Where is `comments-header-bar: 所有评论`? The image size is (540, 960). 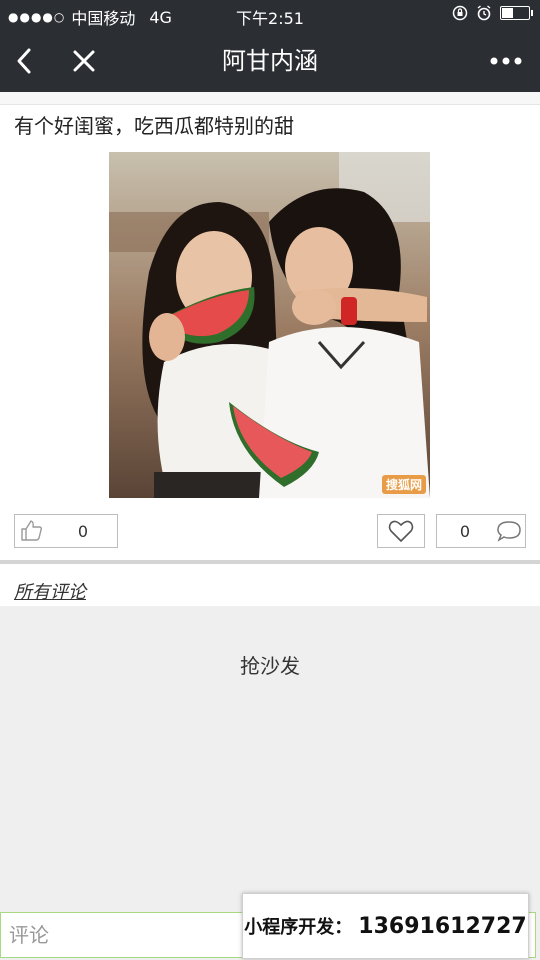
comments-header-bar: 所有评论 is located at coordinates (270, 585).